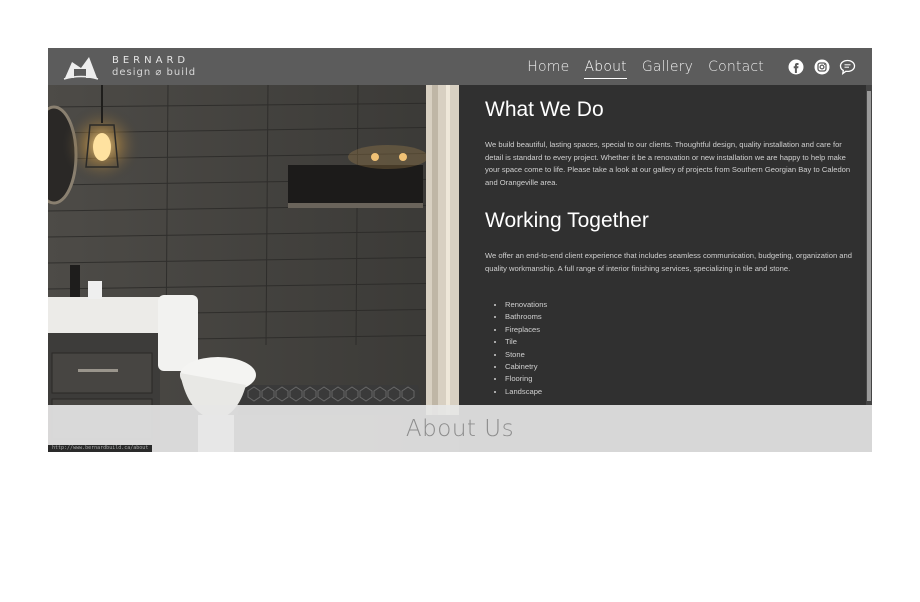  I want to click on nav-gallery: Gallery, so click(667, 67).